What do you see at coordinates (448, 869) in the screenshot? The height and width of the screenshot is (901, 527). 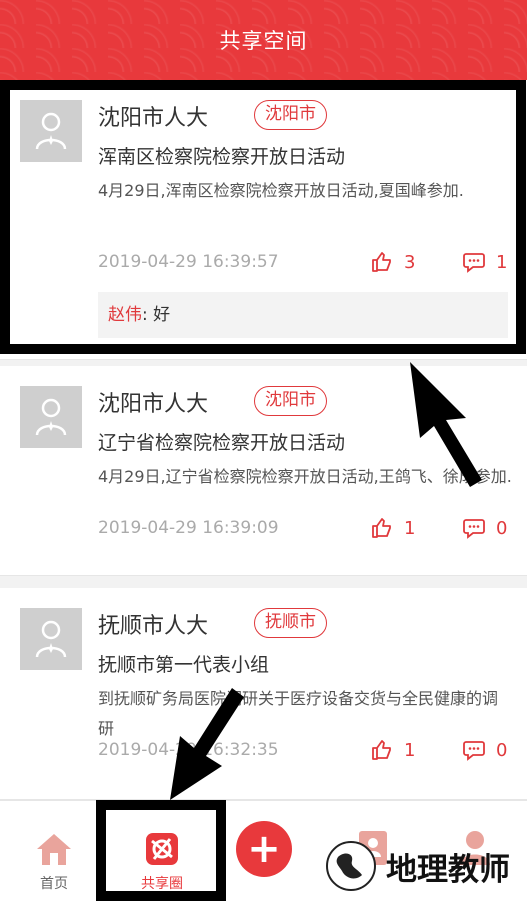 I see `watermark-text: 地理教师` at bounding box center [448, 869].